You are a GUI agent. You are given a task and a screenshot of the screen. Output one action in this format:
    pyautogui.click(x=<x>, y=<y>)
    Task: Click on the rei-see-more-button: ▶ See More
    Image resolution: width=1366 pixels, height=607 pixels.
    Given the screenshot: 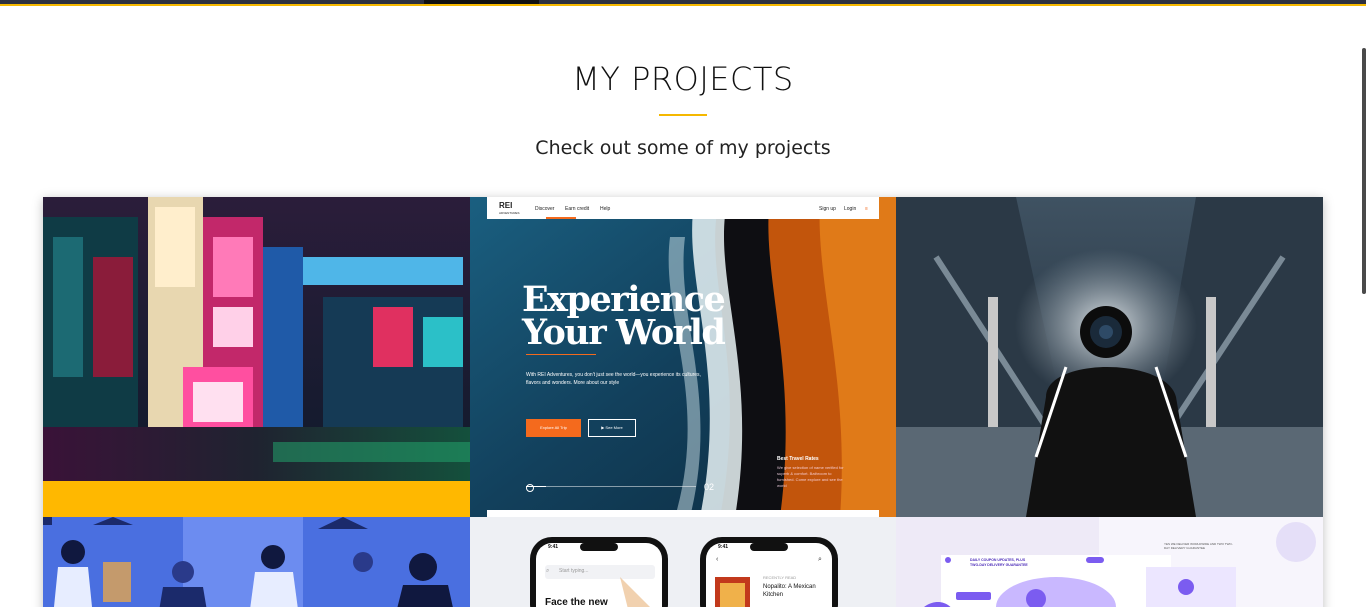 What is the action you would take?
    pyautogui.click(x=612, y=428)
    